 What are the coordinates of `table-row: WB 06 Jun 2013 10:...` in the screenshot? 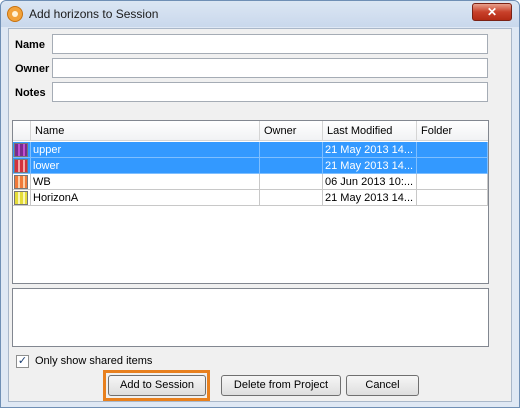 It's located at (250, 182).